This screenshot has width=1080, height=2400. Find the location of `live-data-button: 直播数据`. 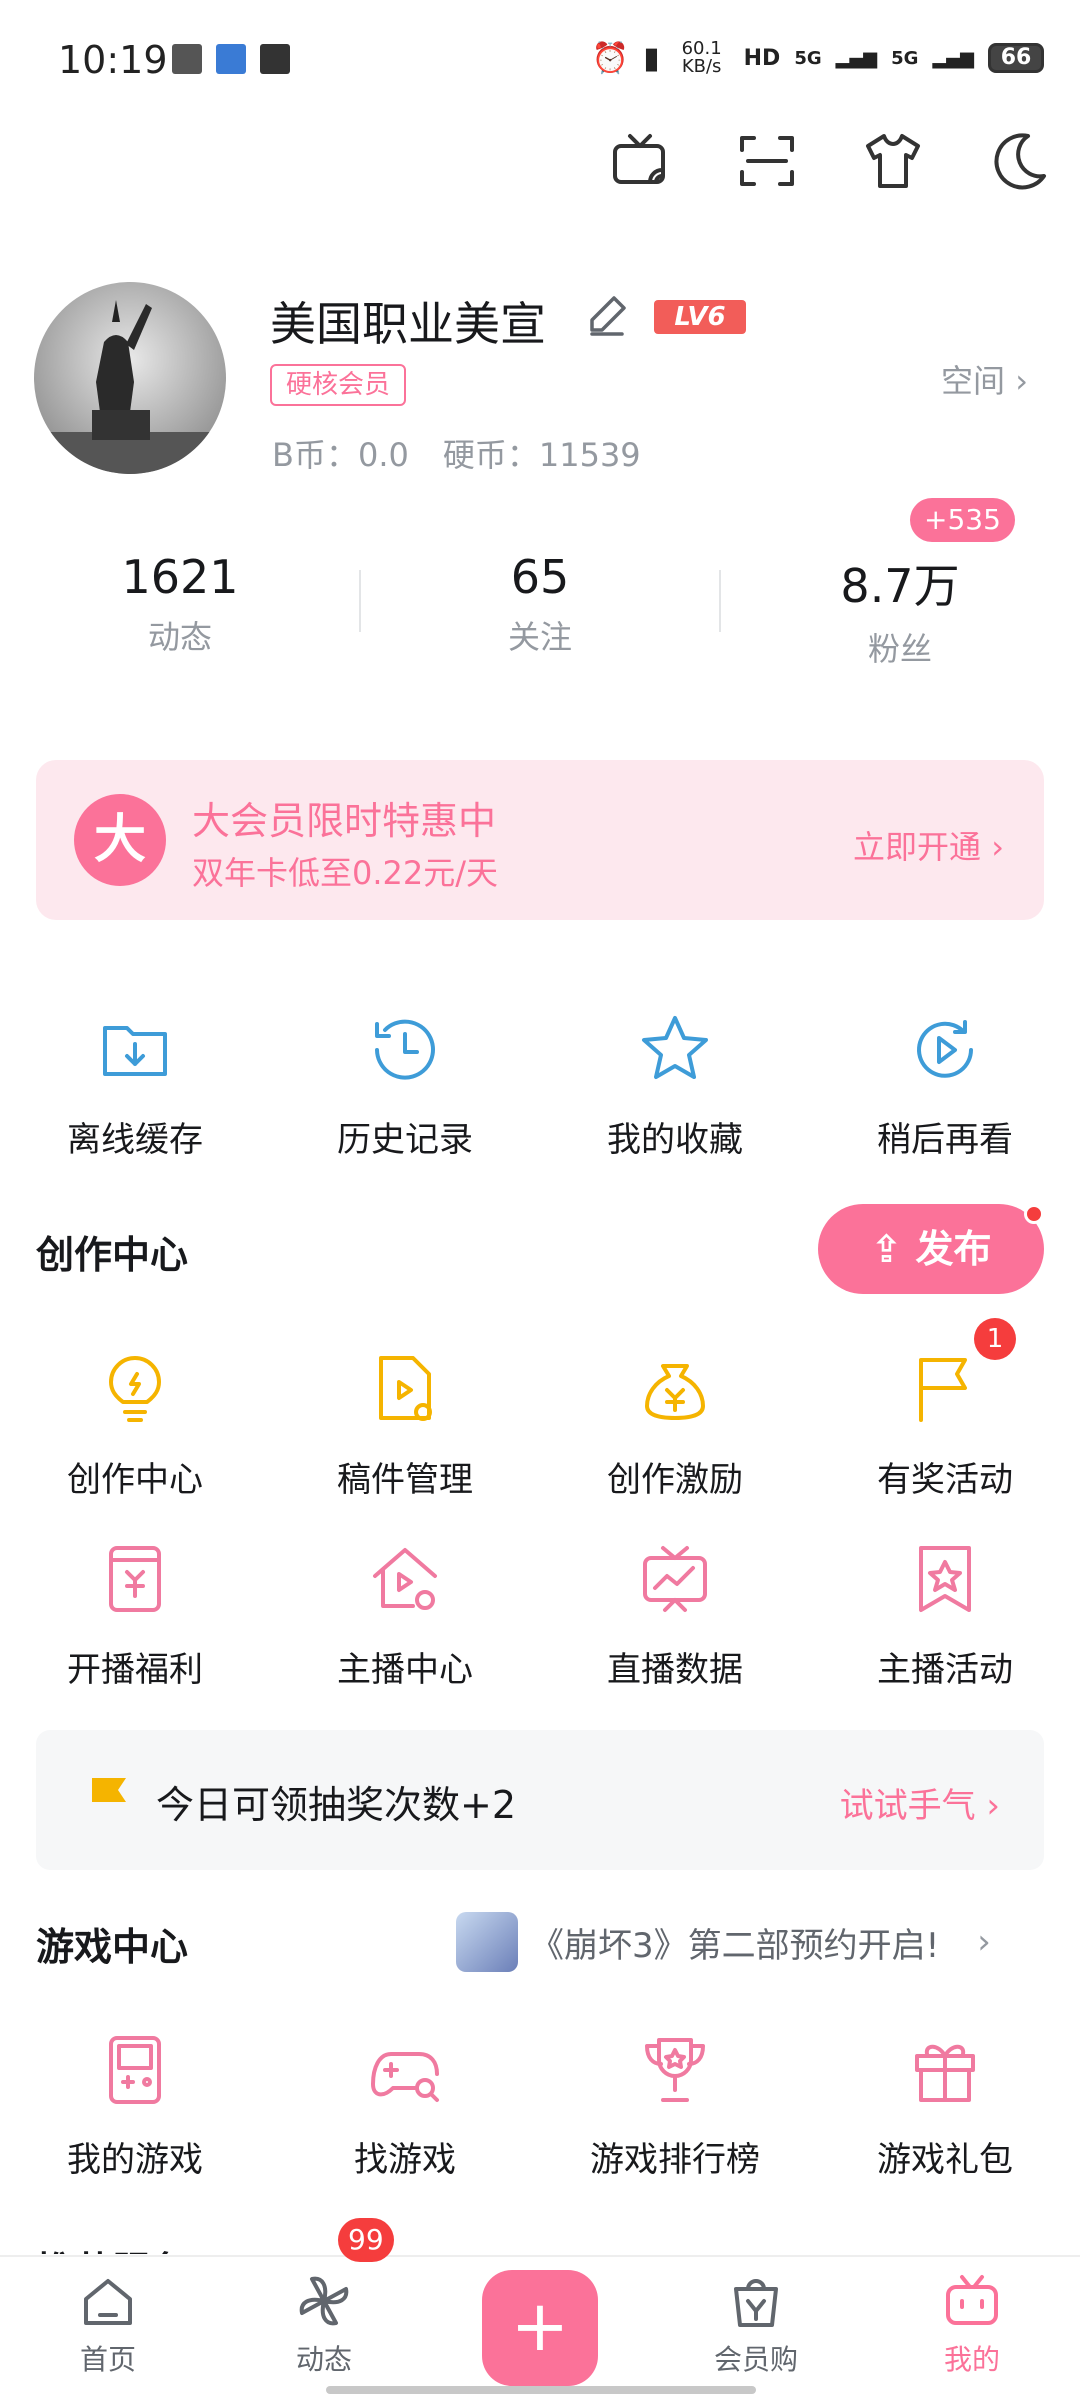

live-data-button: 直播数据 is located at coordinates (675, 1615).